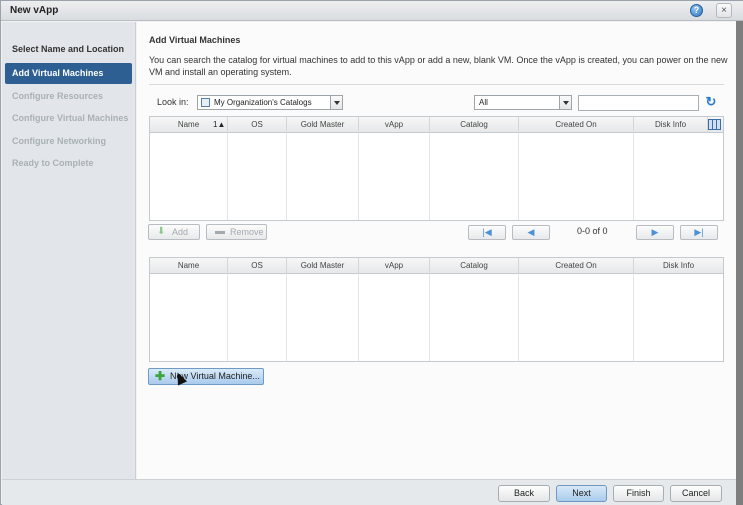 The height and width of the screenshot is (505, 743). What do you see at coordinates (70, 118) in the screenshot?
I see `step-configure-virtual-machines: Configure Virtual Machines` at bounding box center [70, 118].